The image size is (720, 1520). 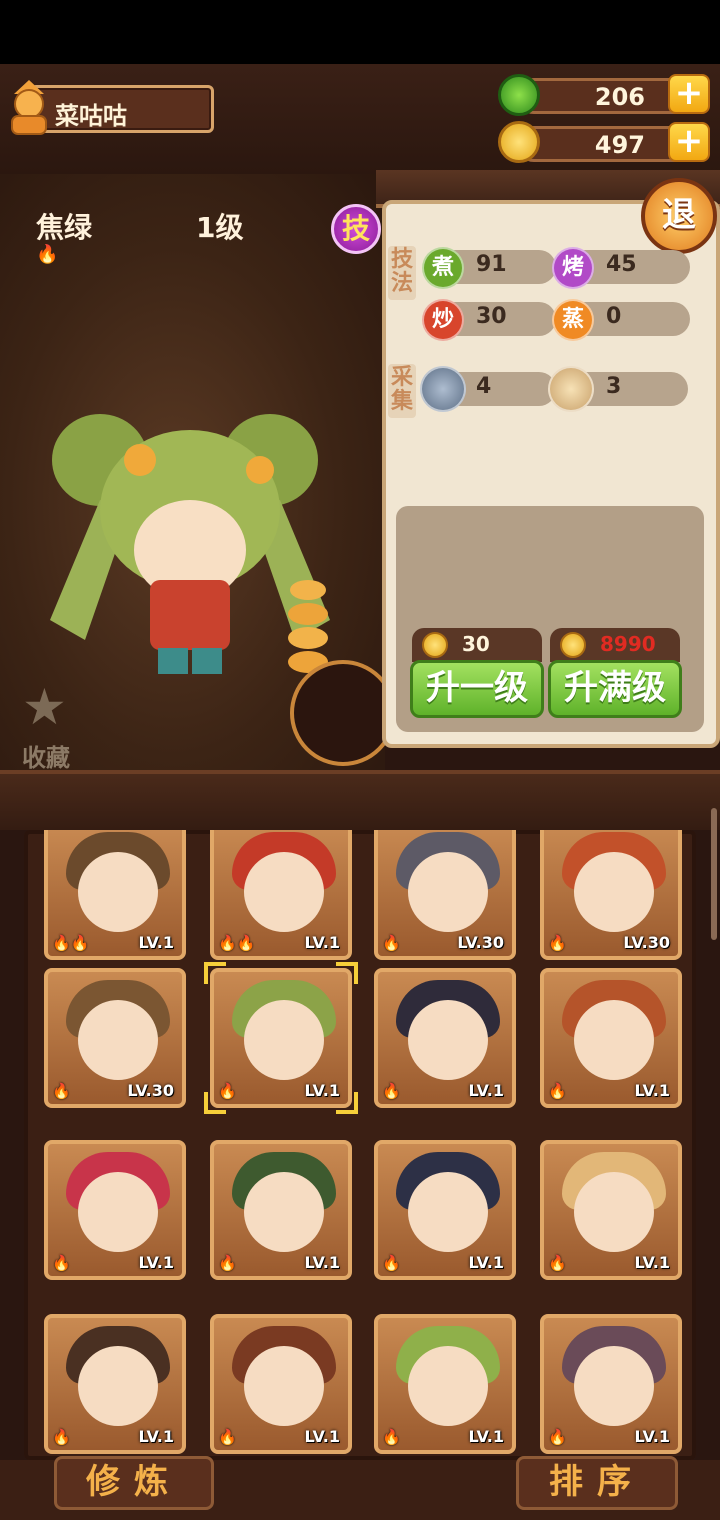 What do you see at coordinates (402, 391) in the screenshot?
I see `gather-section-label: 采集` at bounding box center [402, 391].